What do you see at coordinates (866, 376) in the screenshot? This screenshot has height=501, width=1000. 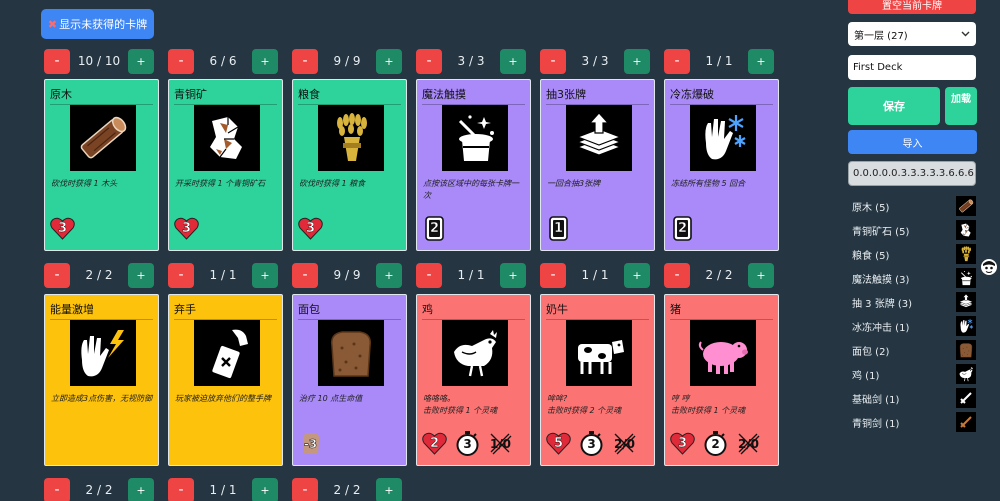 I see `deck-item-label: 鸡 (1)` at bounding box center [866, 376].